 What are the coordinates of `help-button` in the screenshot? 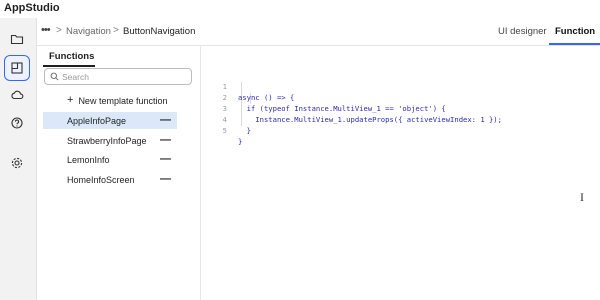 It's located at (17, 123).